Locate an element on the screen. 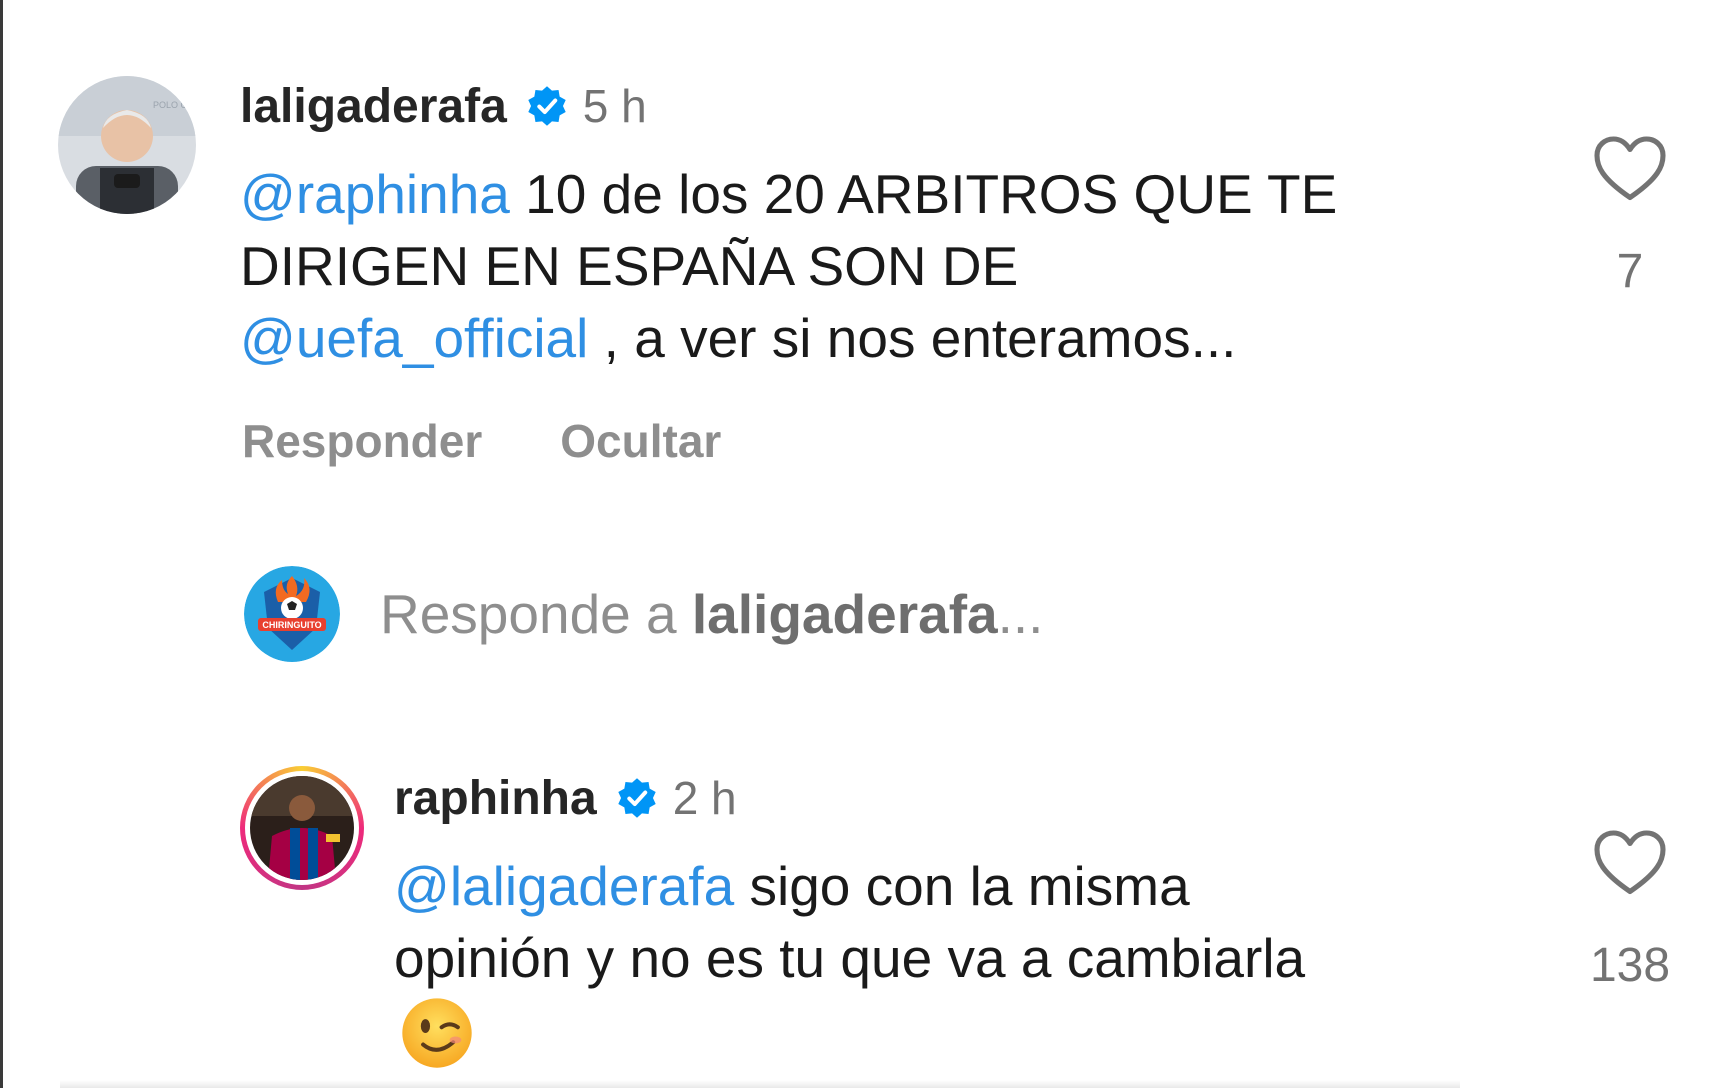  next-comment-edge is located at coordinates (760, 1084).